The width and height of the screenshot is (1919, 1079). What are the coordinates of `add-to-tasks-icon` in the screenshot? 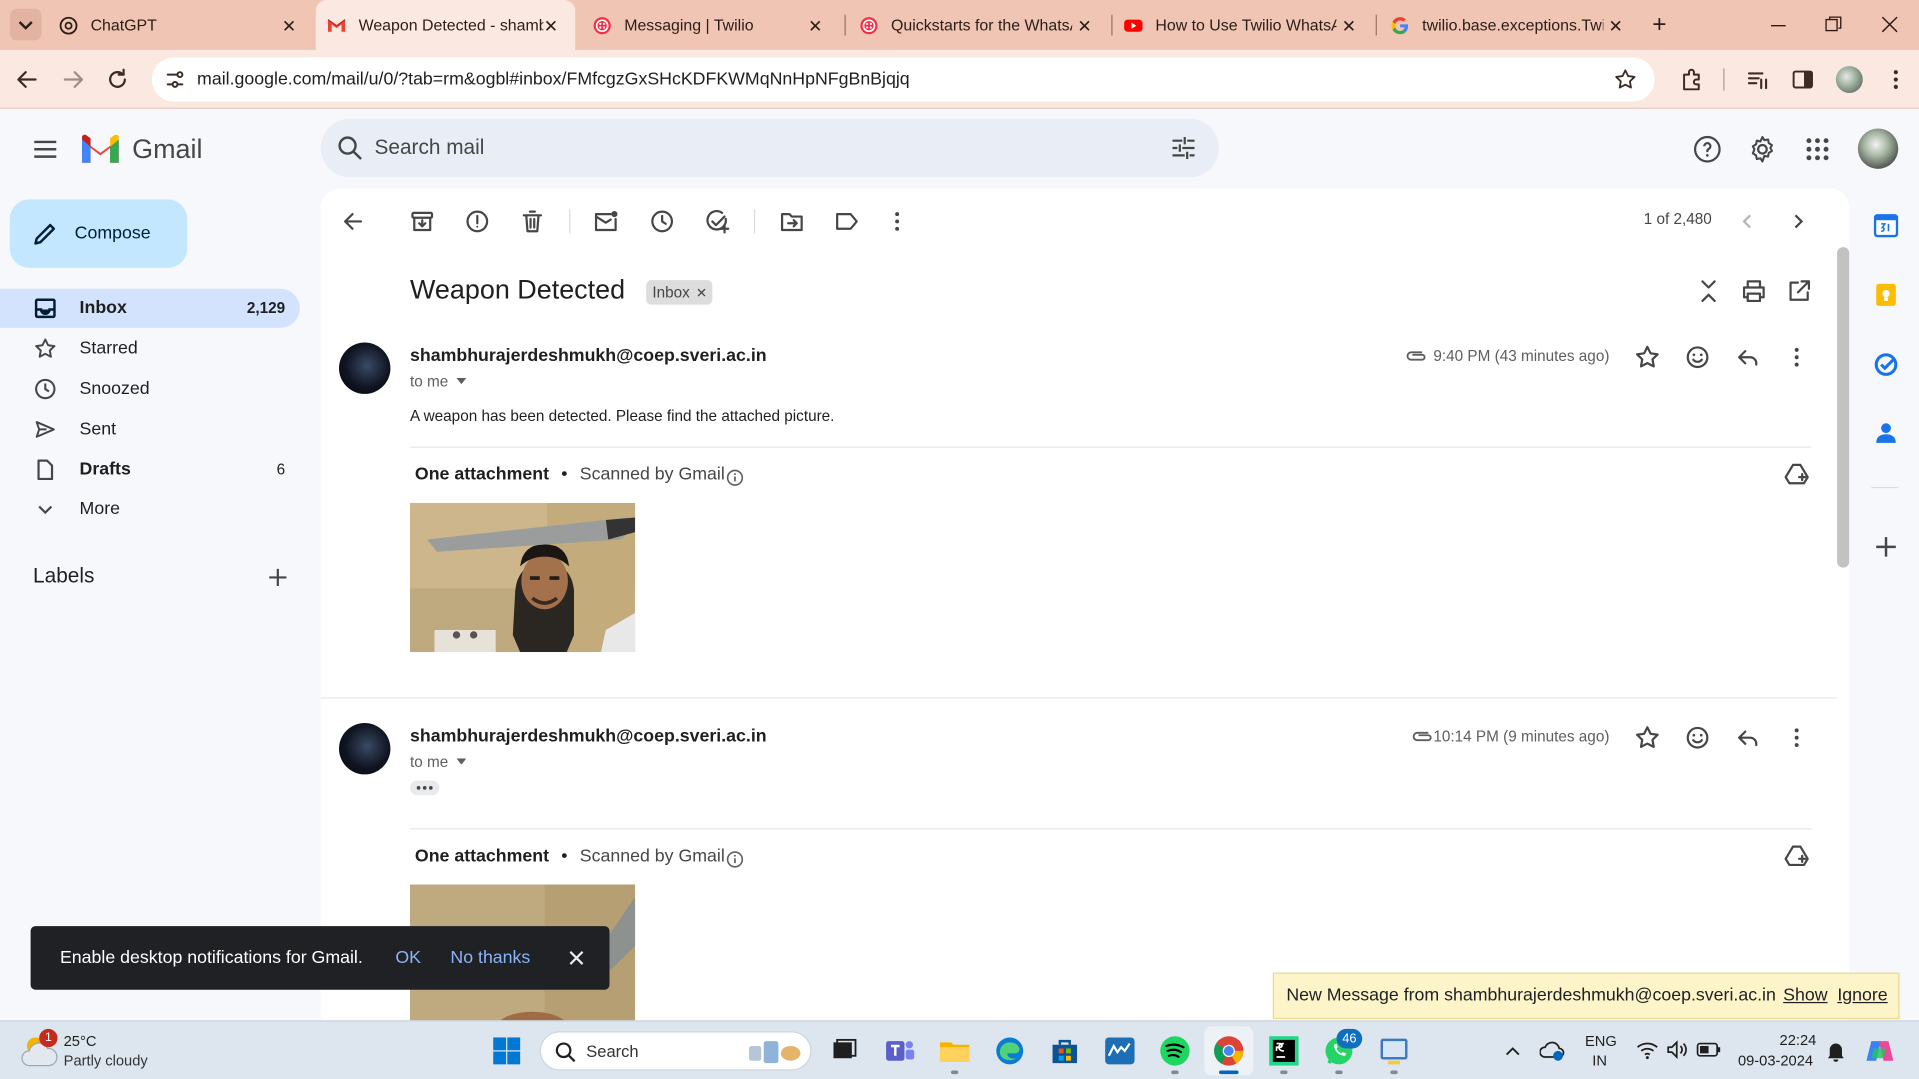 It's located at (717, 221).